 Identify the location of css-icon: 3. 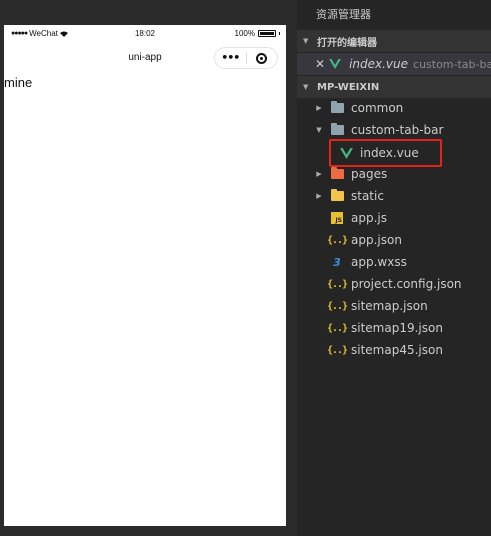
(337, 262).